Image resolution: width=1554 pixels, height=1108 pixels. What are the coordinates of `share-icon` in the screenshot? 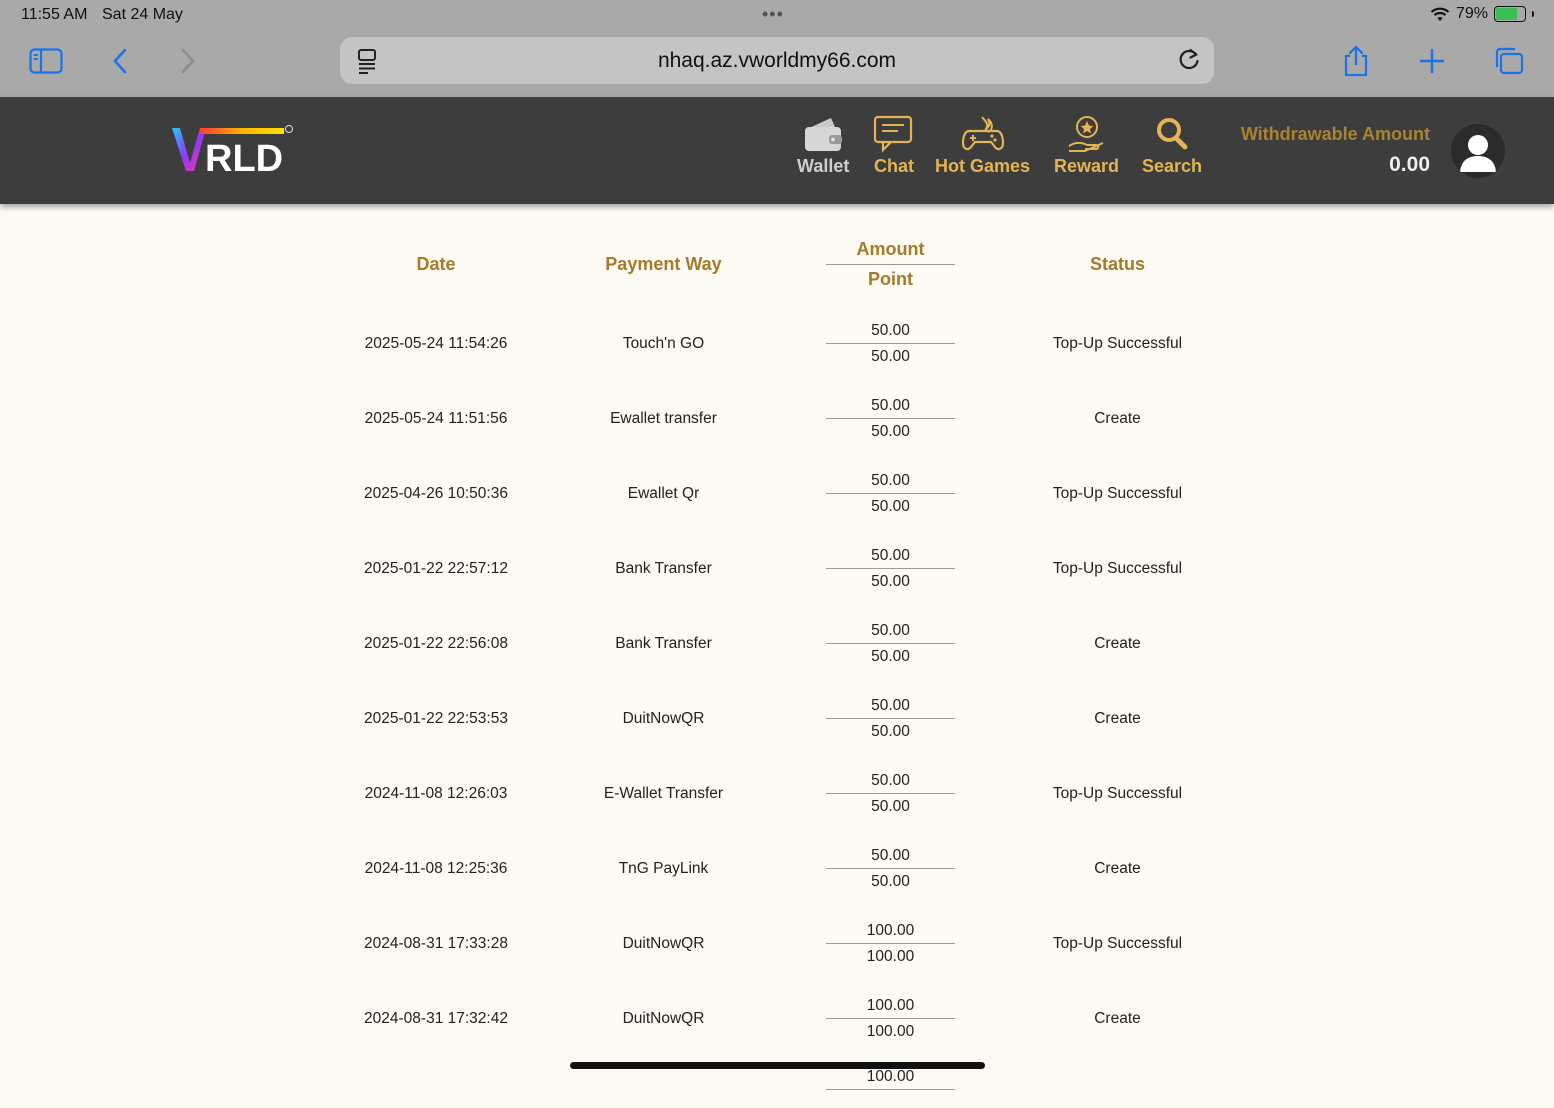 It's located at (1356, 61).